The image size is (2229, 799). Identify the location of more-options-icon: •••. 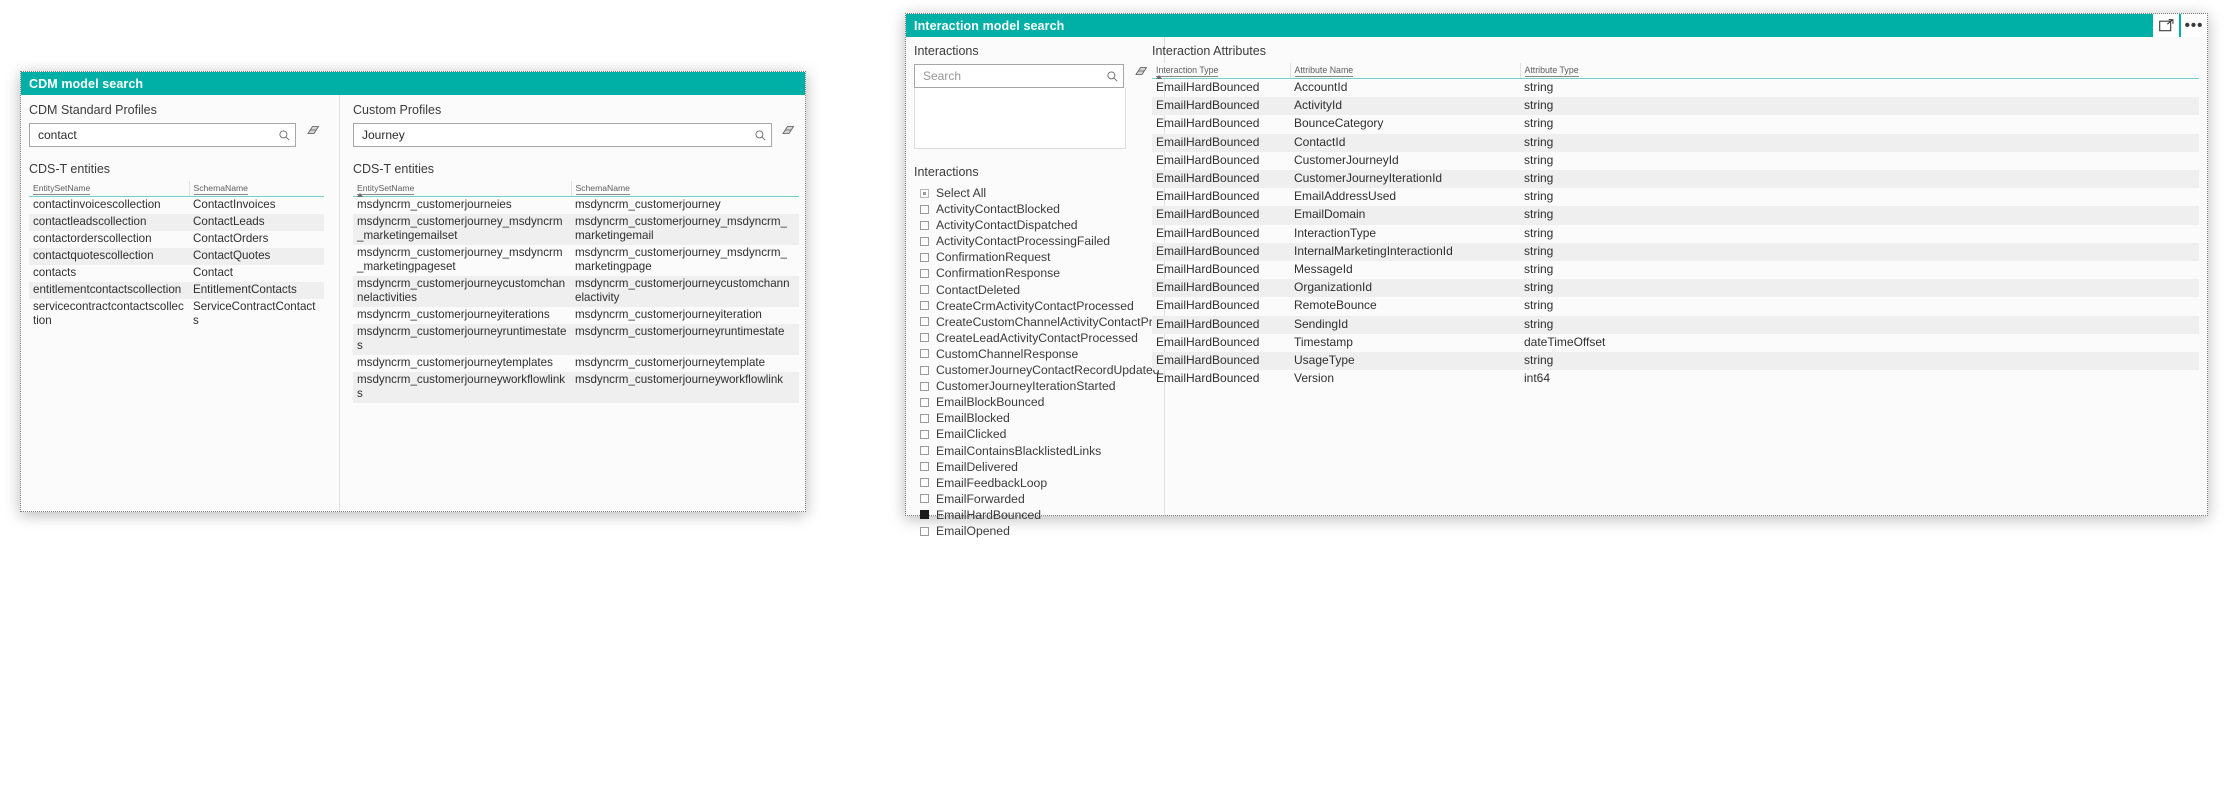
(2194, 25).